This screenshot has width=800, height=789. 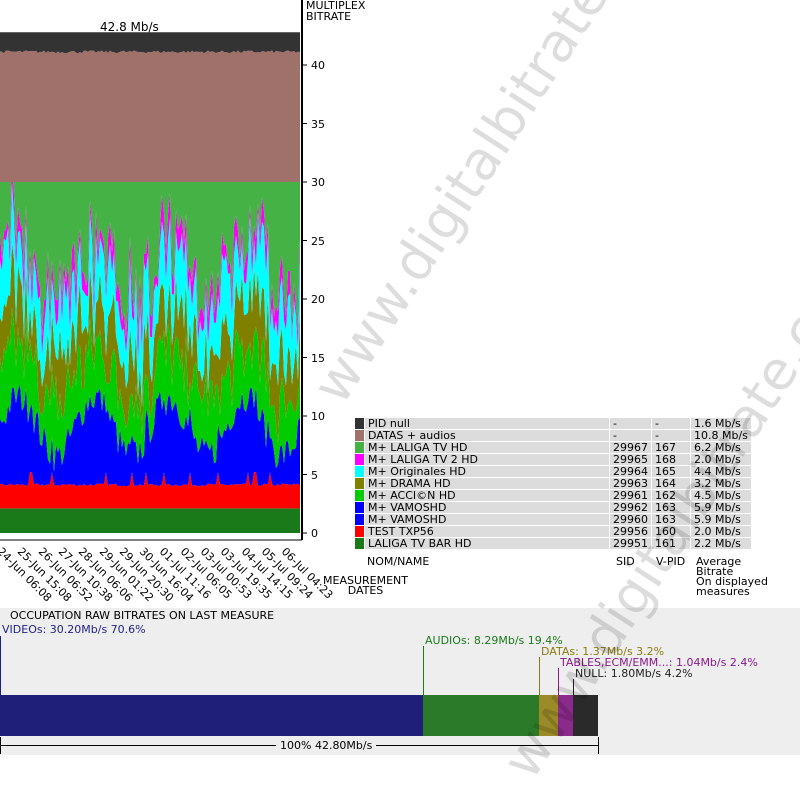 What do you see at coordinates (487, 507) in the screenshot?
I see `legend-name: M+ VAMOSHD` at bounding box center [487, 507].